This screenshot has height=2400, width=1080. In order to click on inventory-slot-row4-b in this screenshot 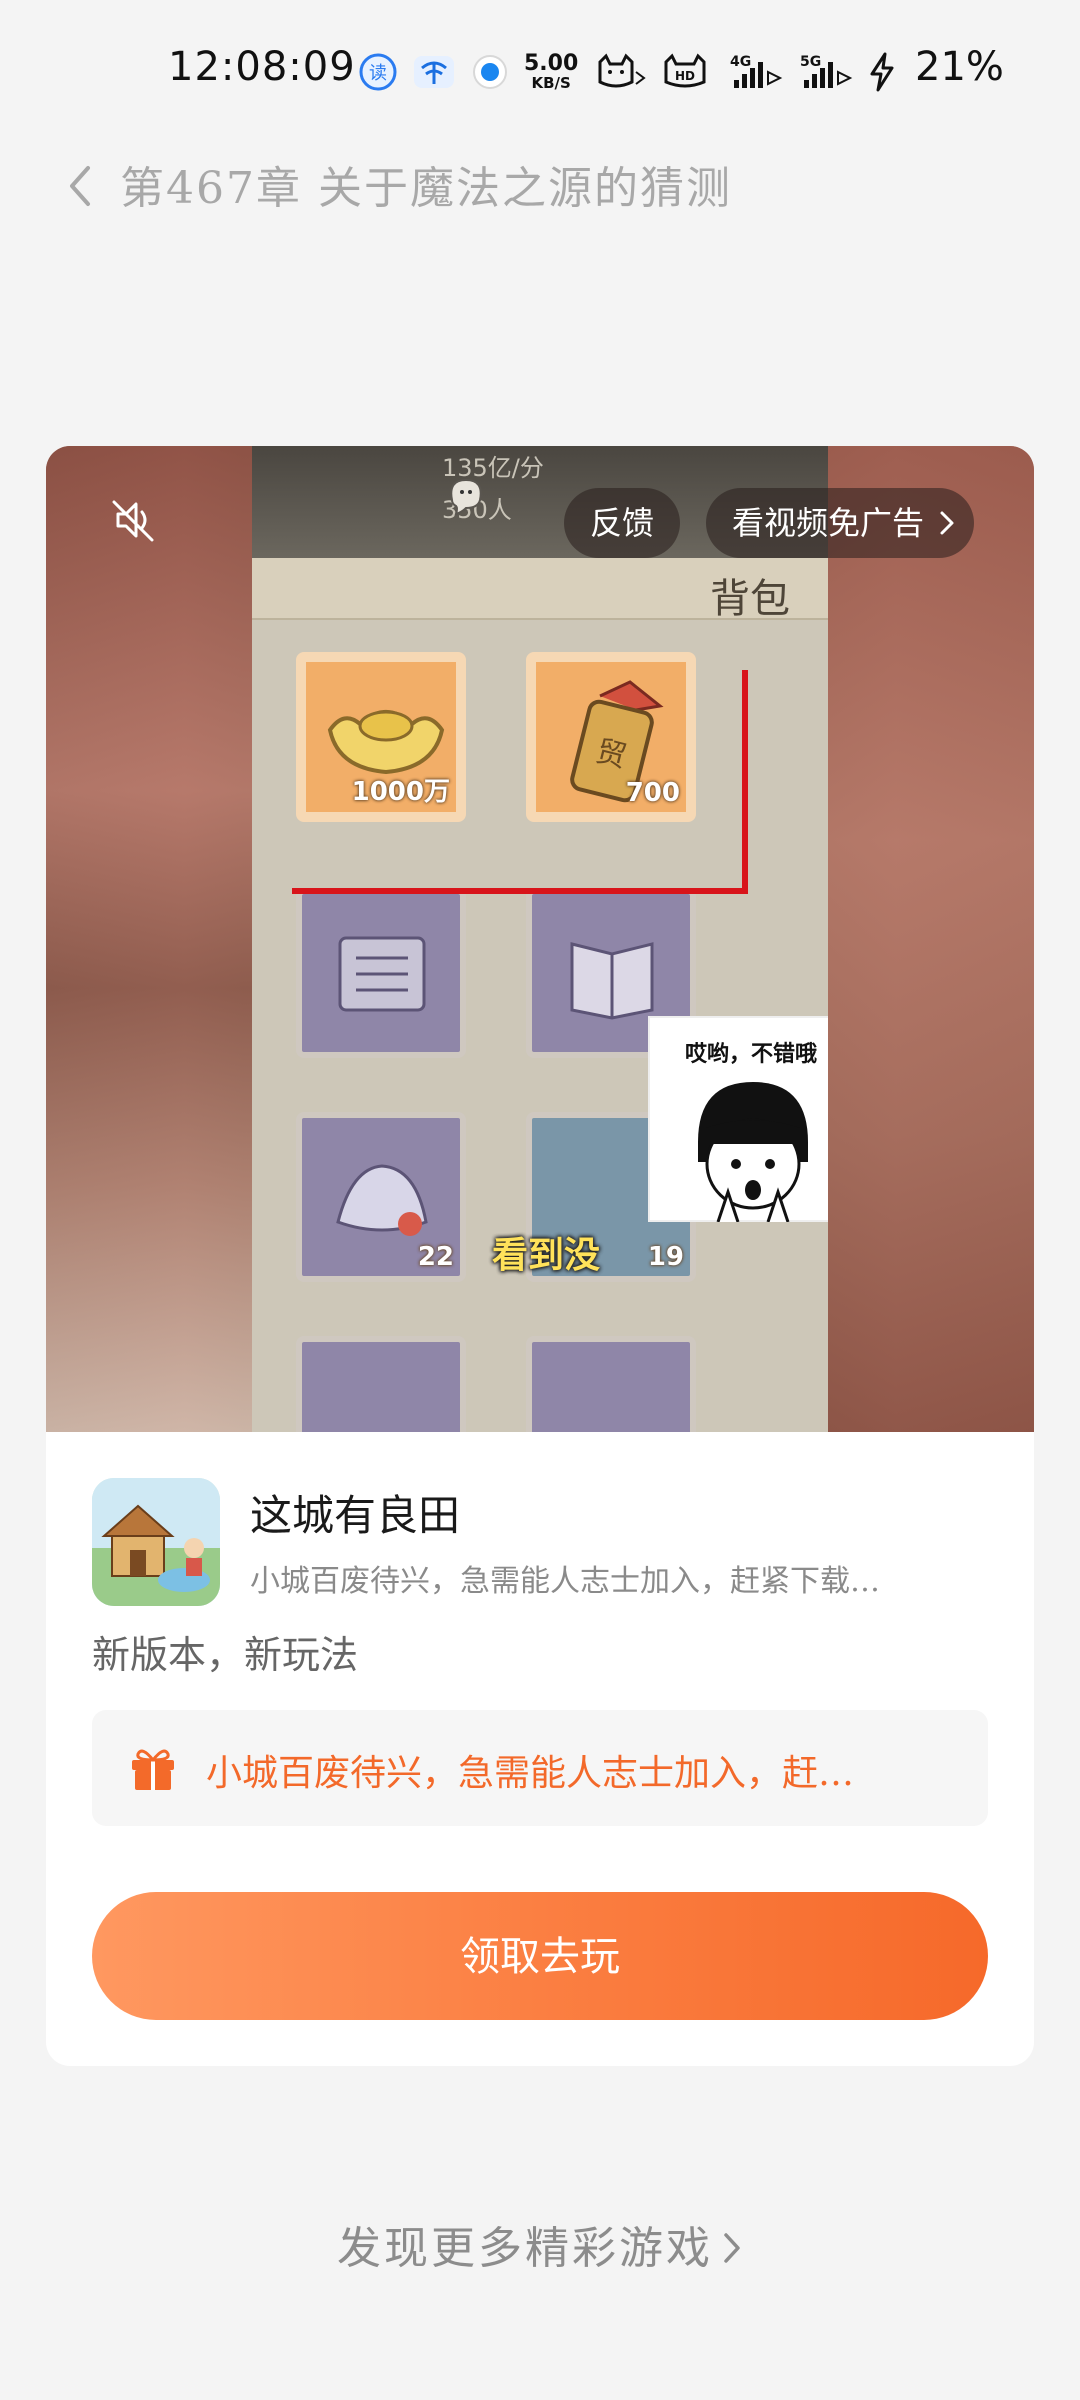, I will do `click(611, 1384)`.